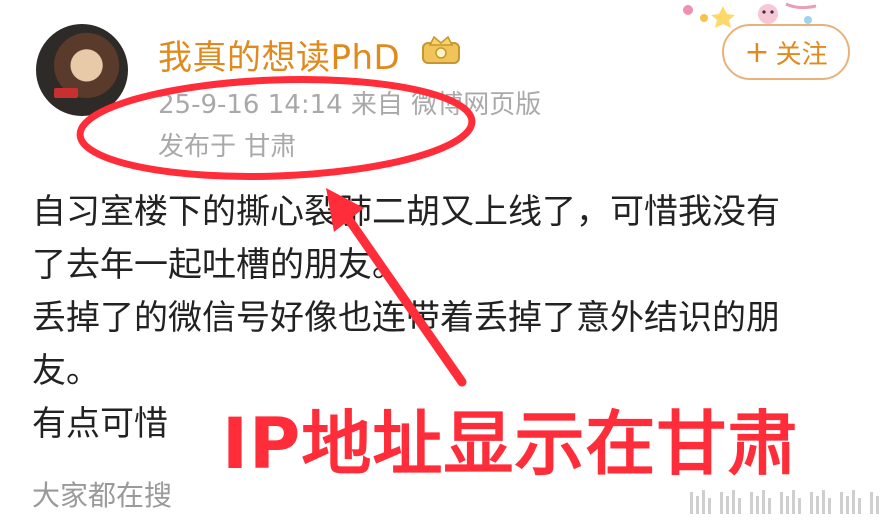 The width and height of the screenshot is (881, 531). Describe the element at coordinates (219, 265) in the screenshot. I see `post-line: 了去年一起吐槽的朋友。` at that location.